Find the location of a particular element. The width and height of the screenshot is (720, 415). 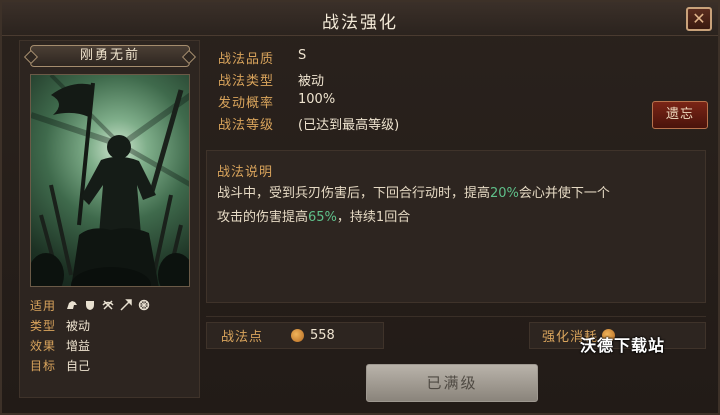

troop-type-icons is located at coordinates (108, 305).